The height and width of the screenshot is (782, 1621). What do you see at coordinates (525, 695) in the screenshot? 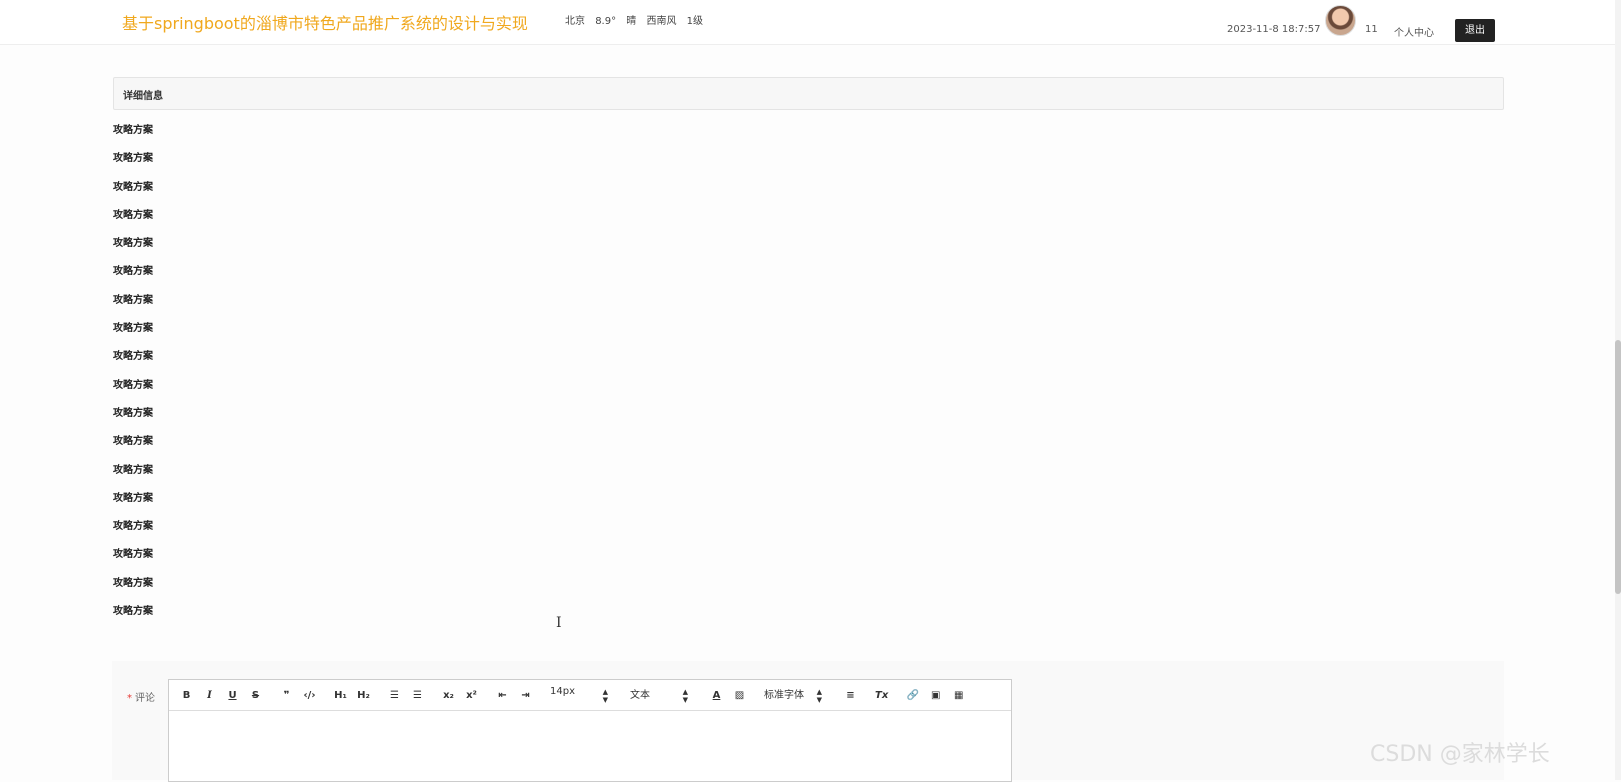
I see `indent-button: ⇥` at bounding box center [525, 695].